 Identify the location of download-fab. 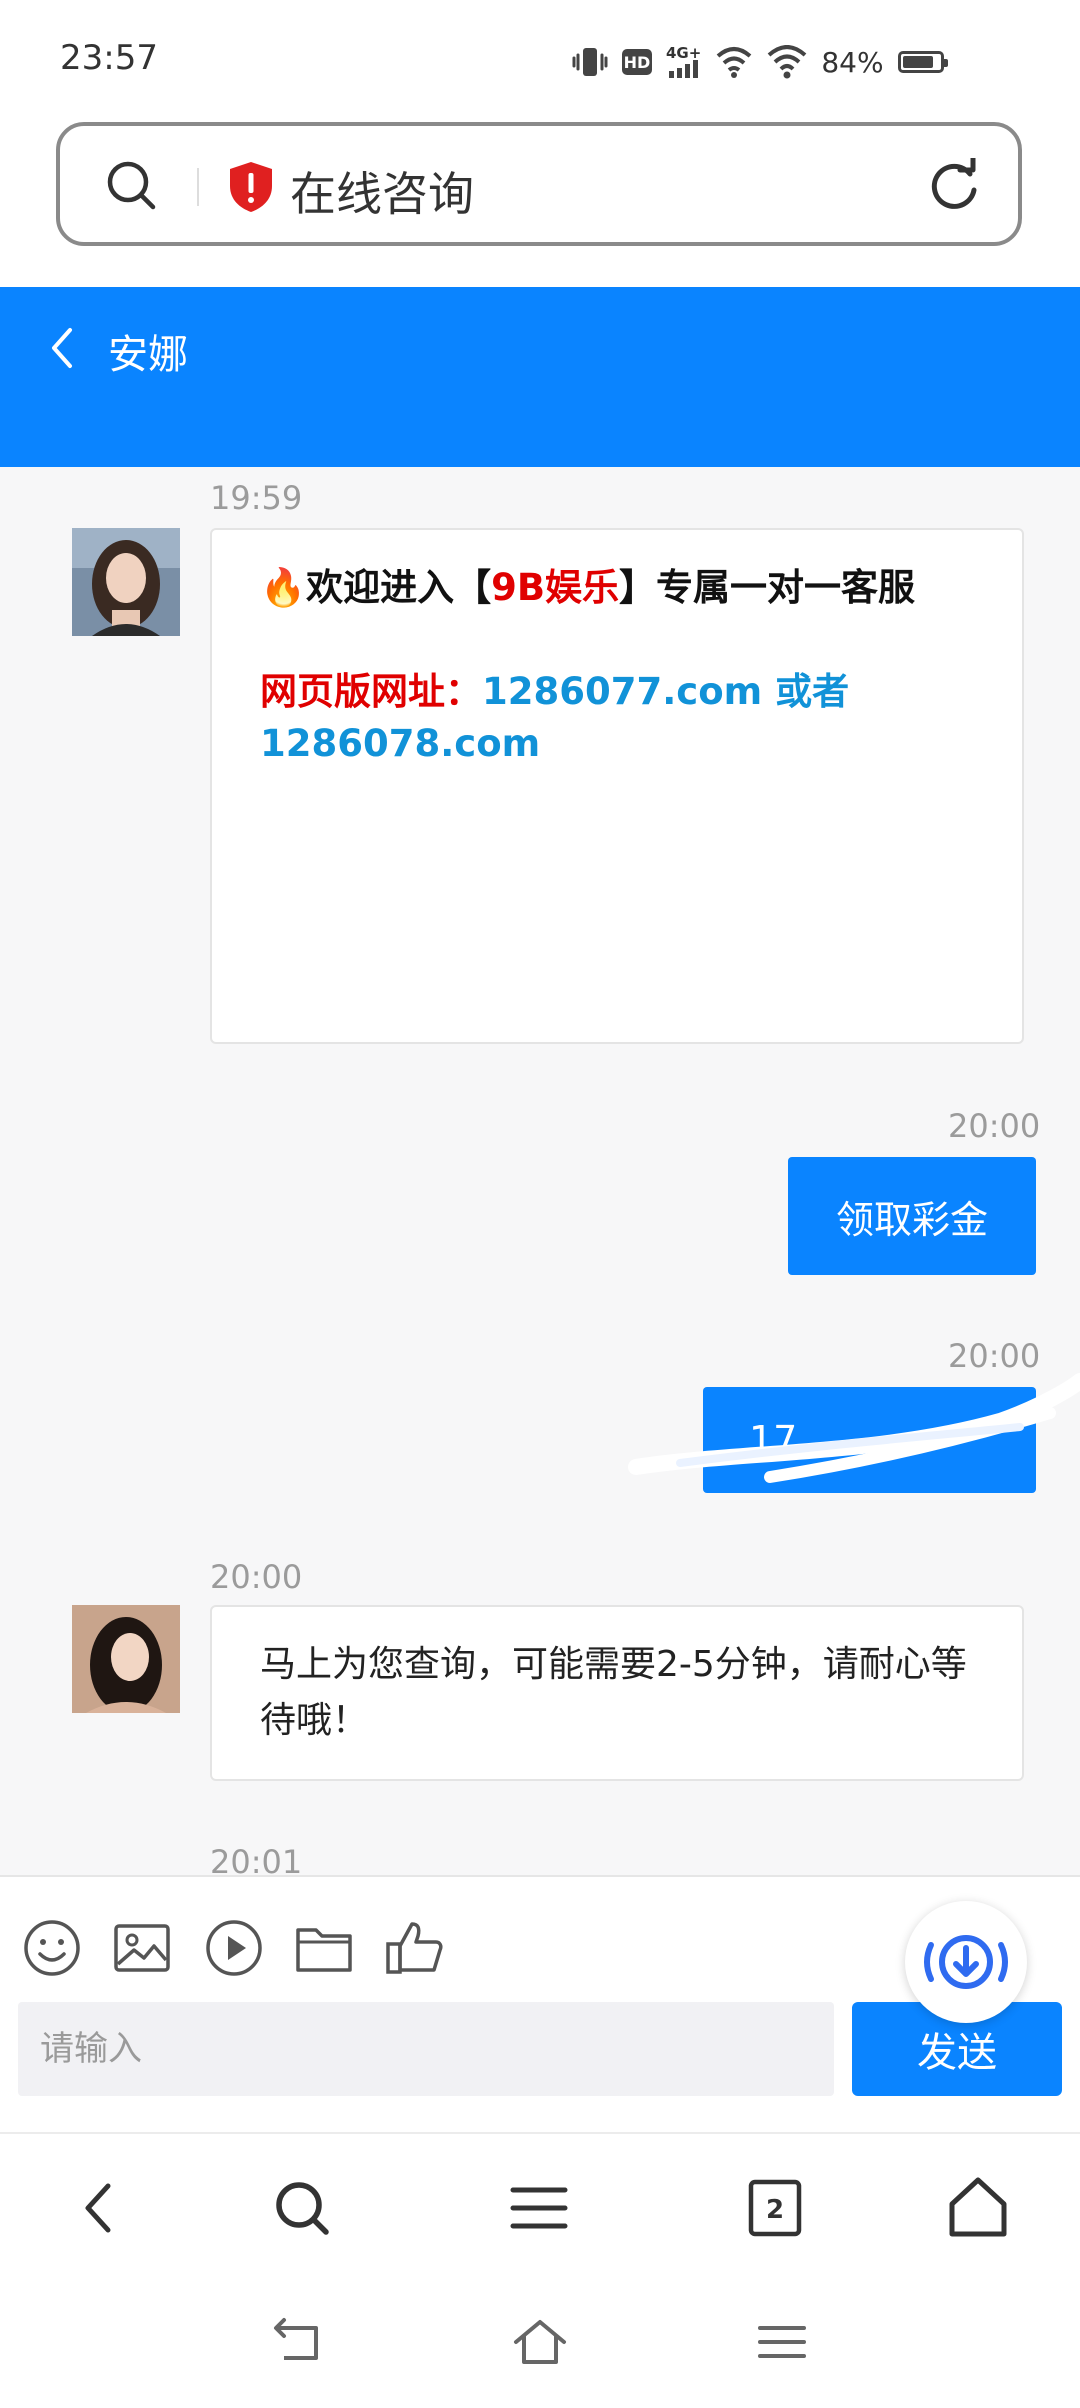
(966, 1962).